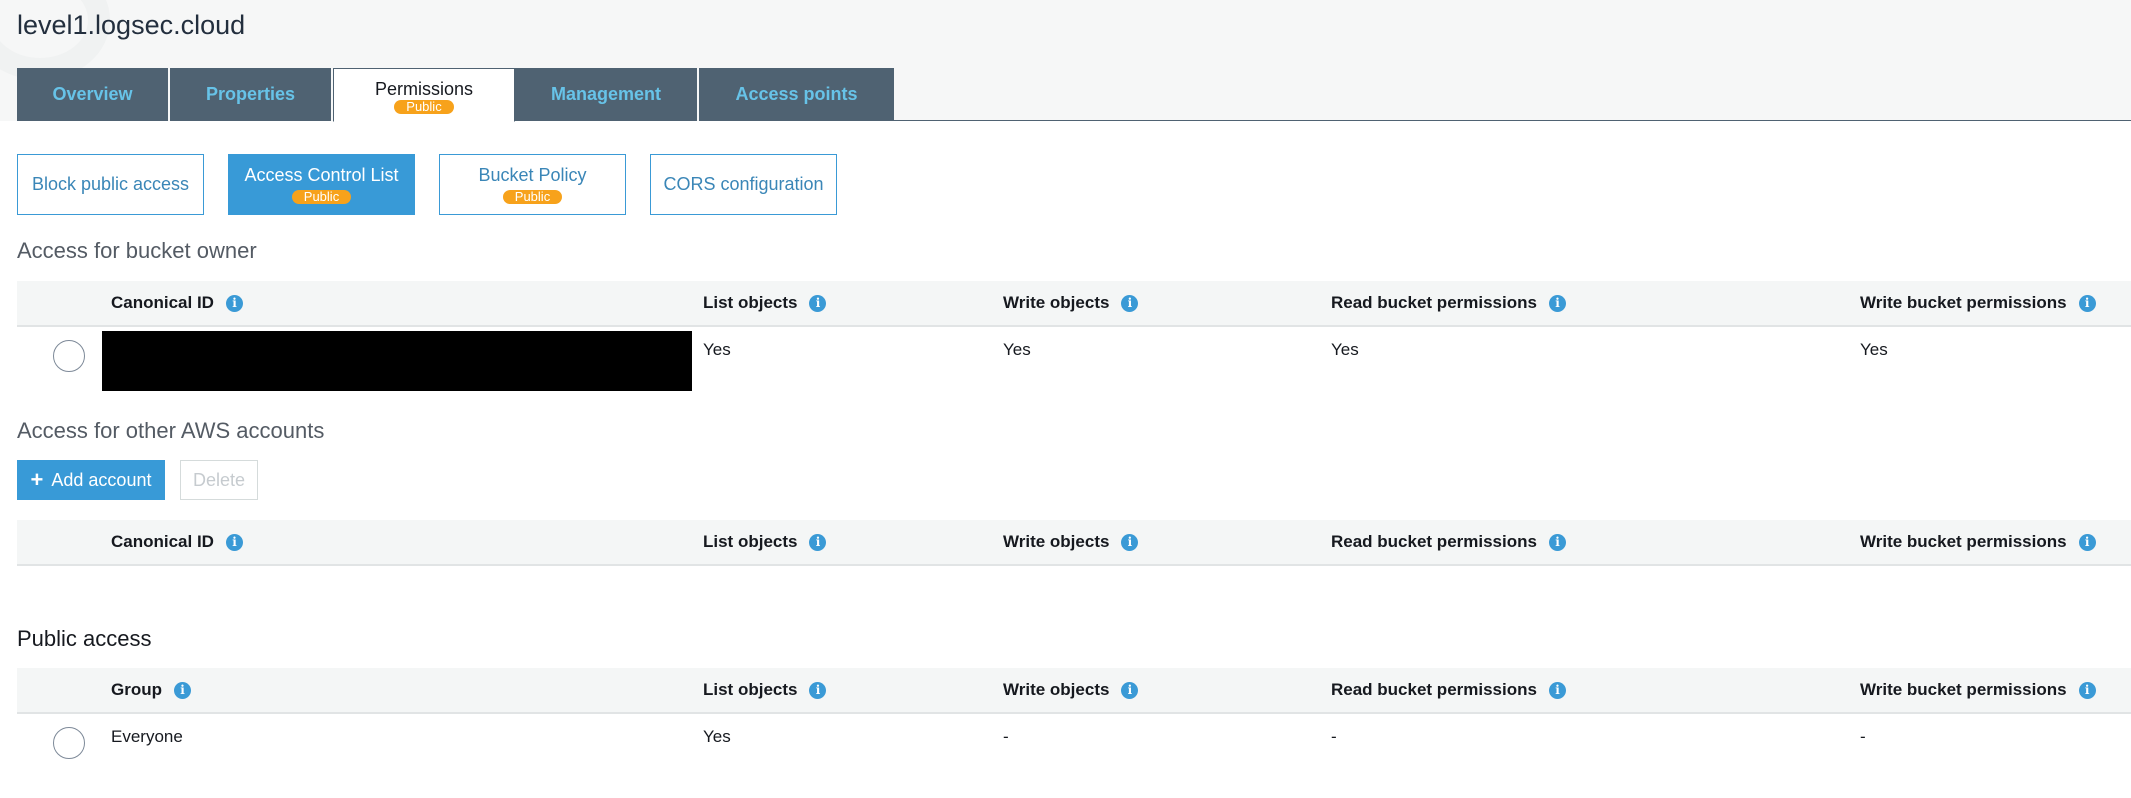  I want to click on cell-group: Everyone, so click(147, 736).